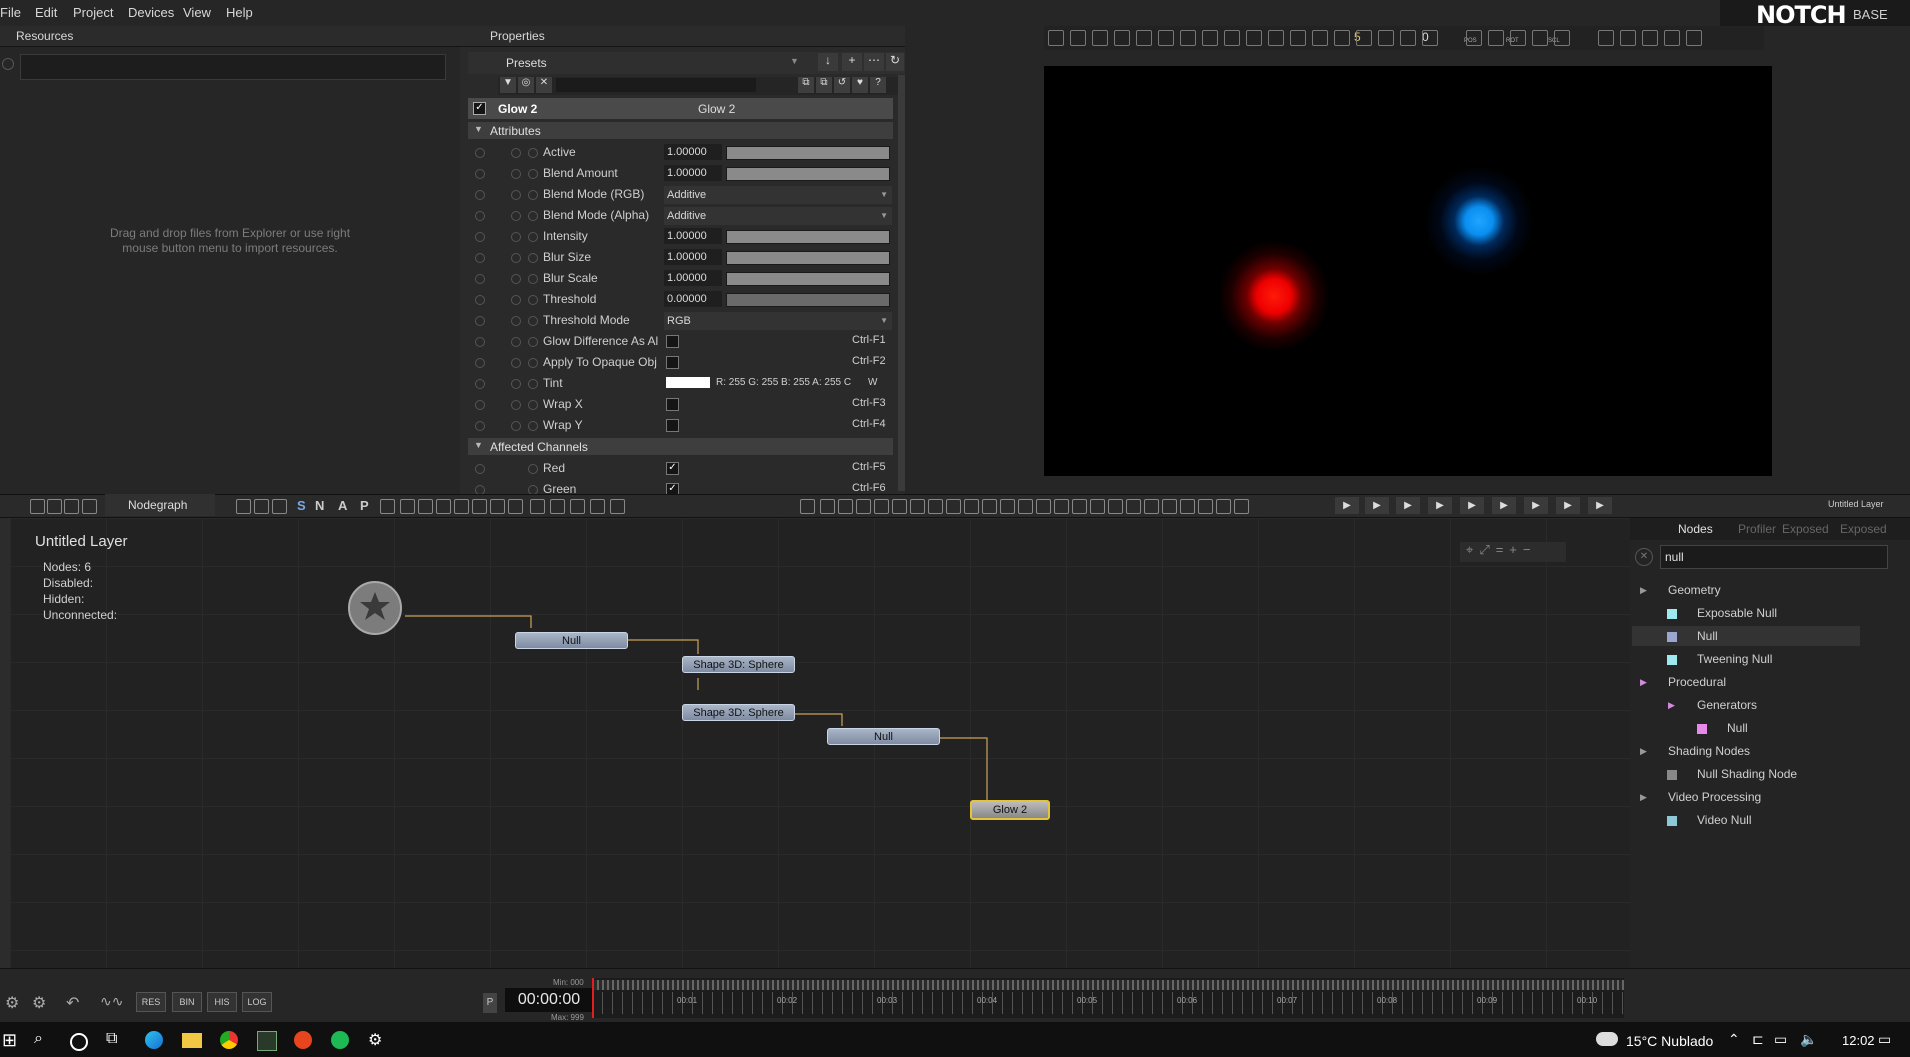  Describe the element at coordinates (1758, 1039) in the screenshot. I see `network-icon: ⊏` at that location.